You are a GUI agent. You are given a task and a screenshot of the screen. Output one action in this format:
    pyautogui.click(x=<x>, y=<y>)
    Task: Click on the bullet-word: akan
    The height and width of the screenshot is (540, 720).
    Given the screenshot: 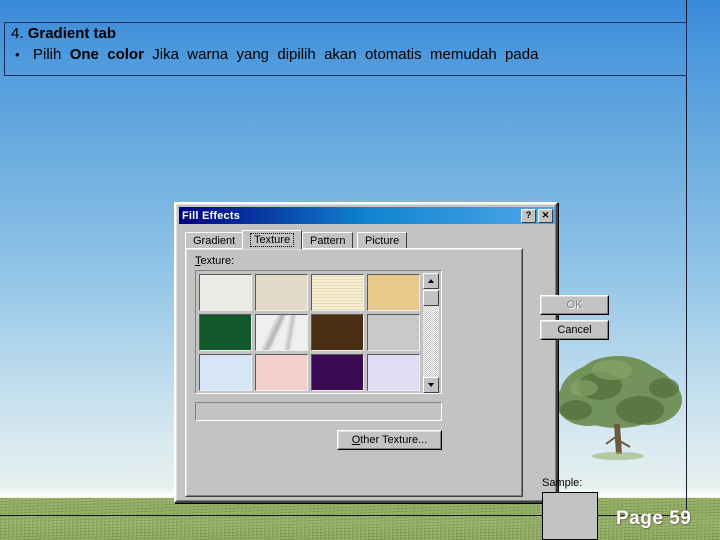 What is the action you would take?
    pyautogui.click(x=340, y=54)
    